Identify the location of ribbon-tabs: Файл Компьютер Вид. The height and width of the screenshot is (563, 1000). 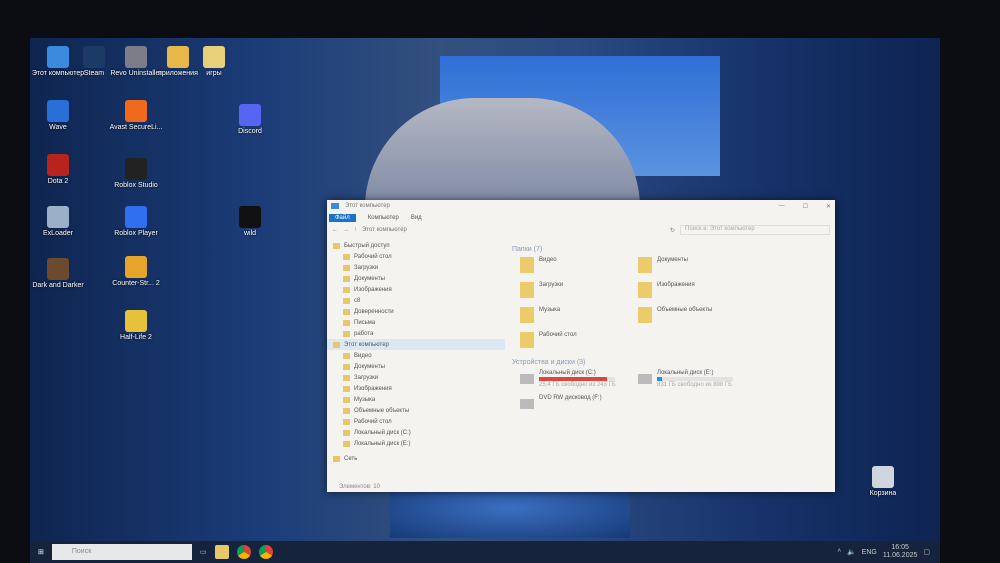
(581, 217).